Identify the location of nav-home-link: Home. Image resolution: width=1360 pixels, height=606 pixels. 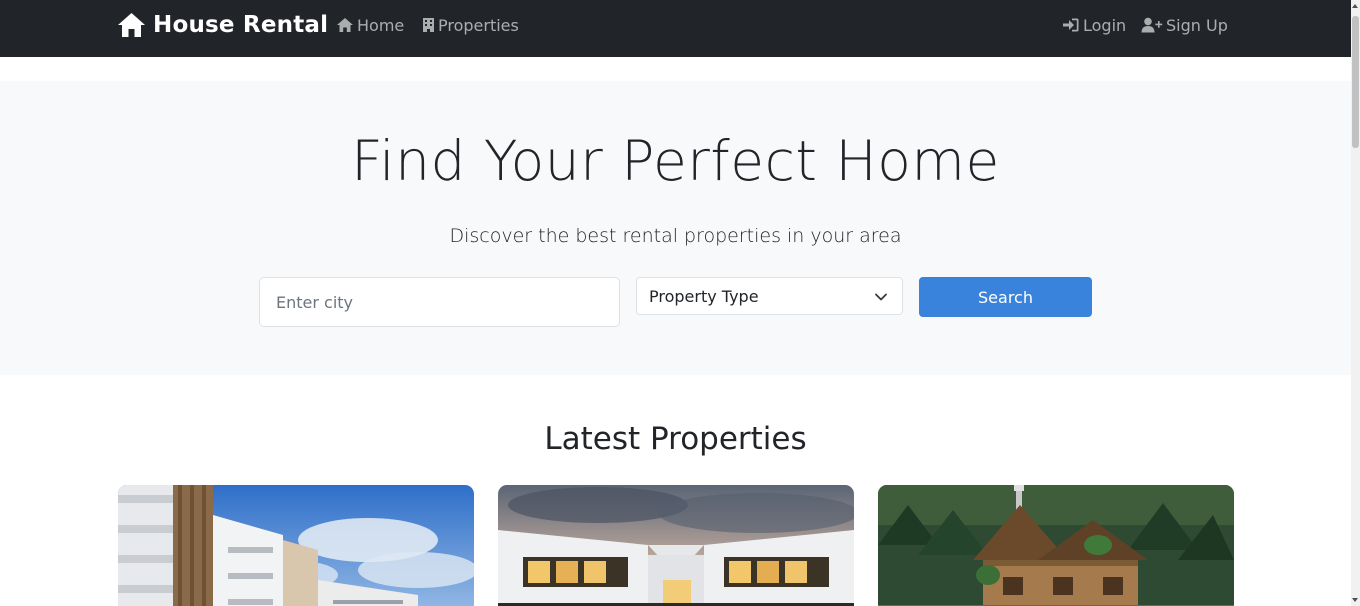
(370, 25).